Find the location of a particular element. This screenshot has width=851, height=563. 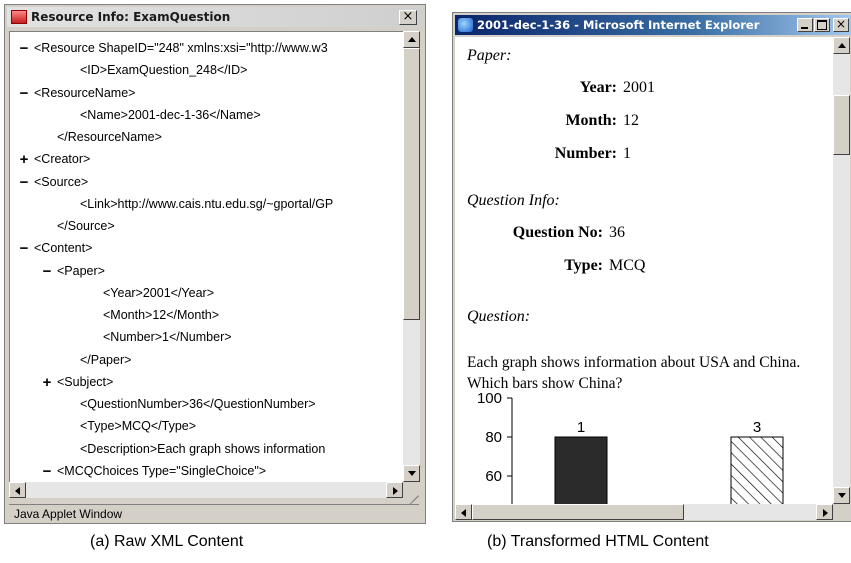

number-label: Number: is located at coordinates (585, 153).